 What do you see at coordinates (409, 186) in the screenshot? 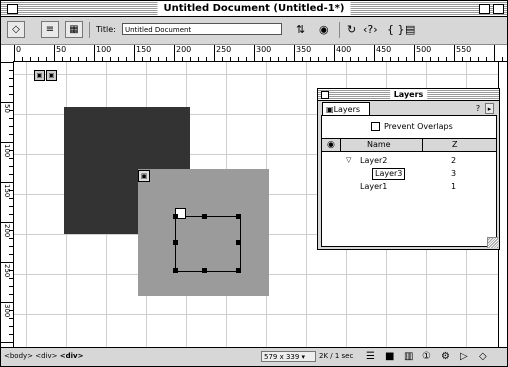
I see `layer-row-layer1: Layer1 1` at bounding box center [409, 186].